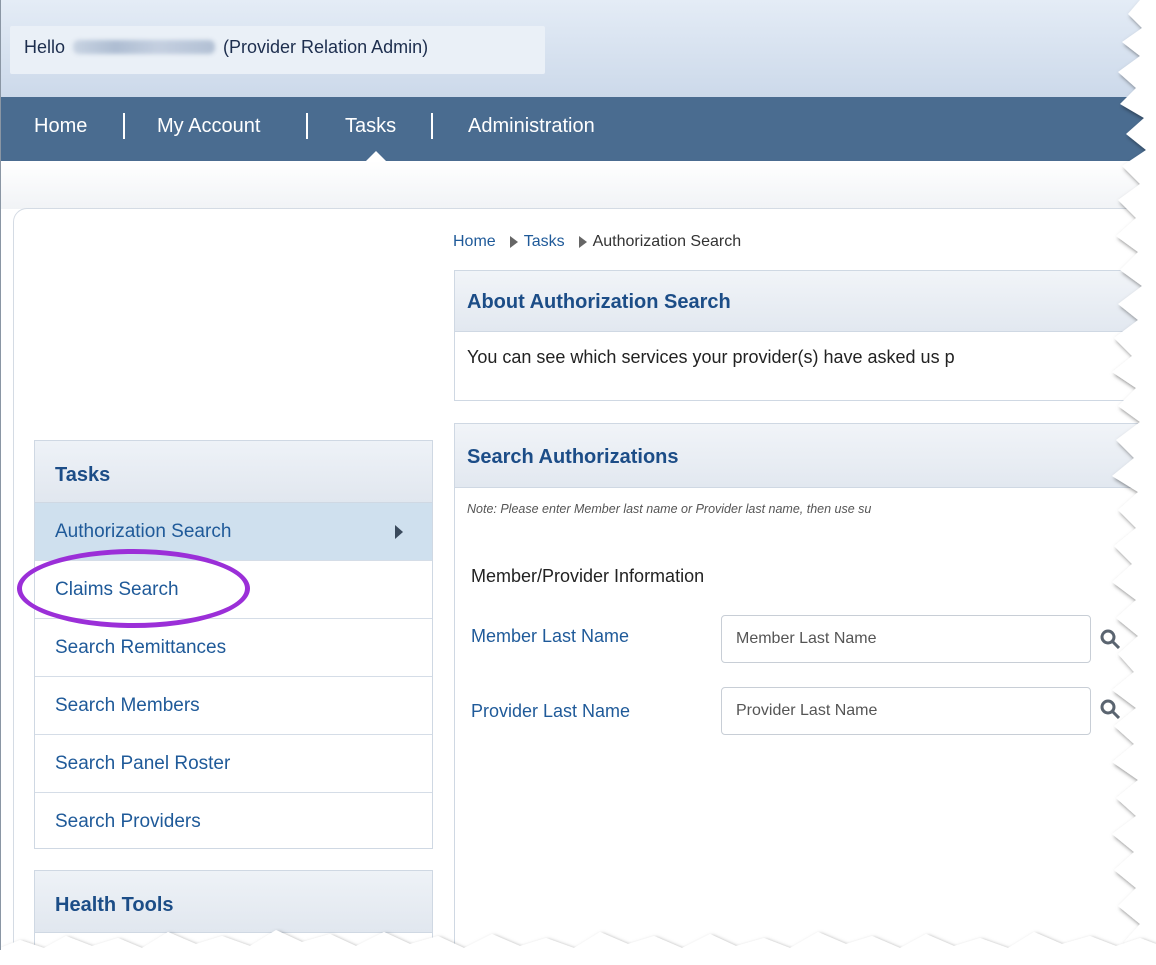  Describe the element at coordinates (144, 47) in the screenshot. I see `user-name-redacted` at that location.